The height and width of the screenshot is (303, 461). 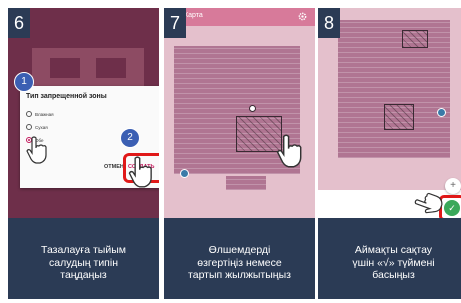 I want to click on step-number: 7, so click(x=175, y=23).